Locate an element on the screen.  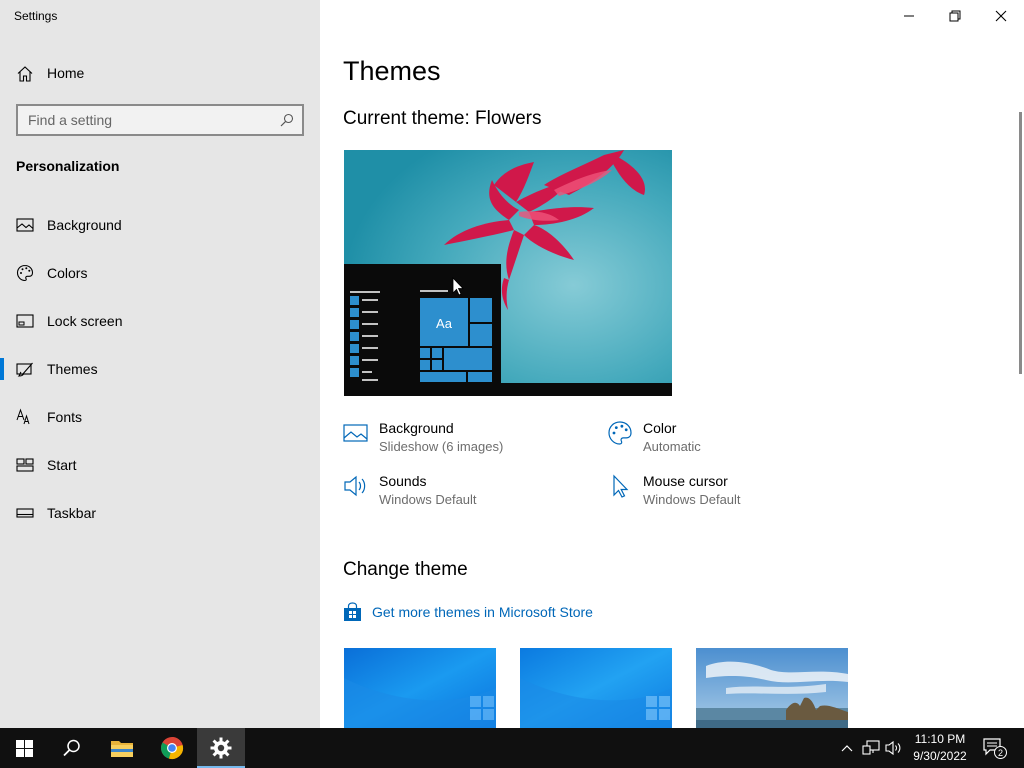
font-icon is located at coordinates (23, 416).